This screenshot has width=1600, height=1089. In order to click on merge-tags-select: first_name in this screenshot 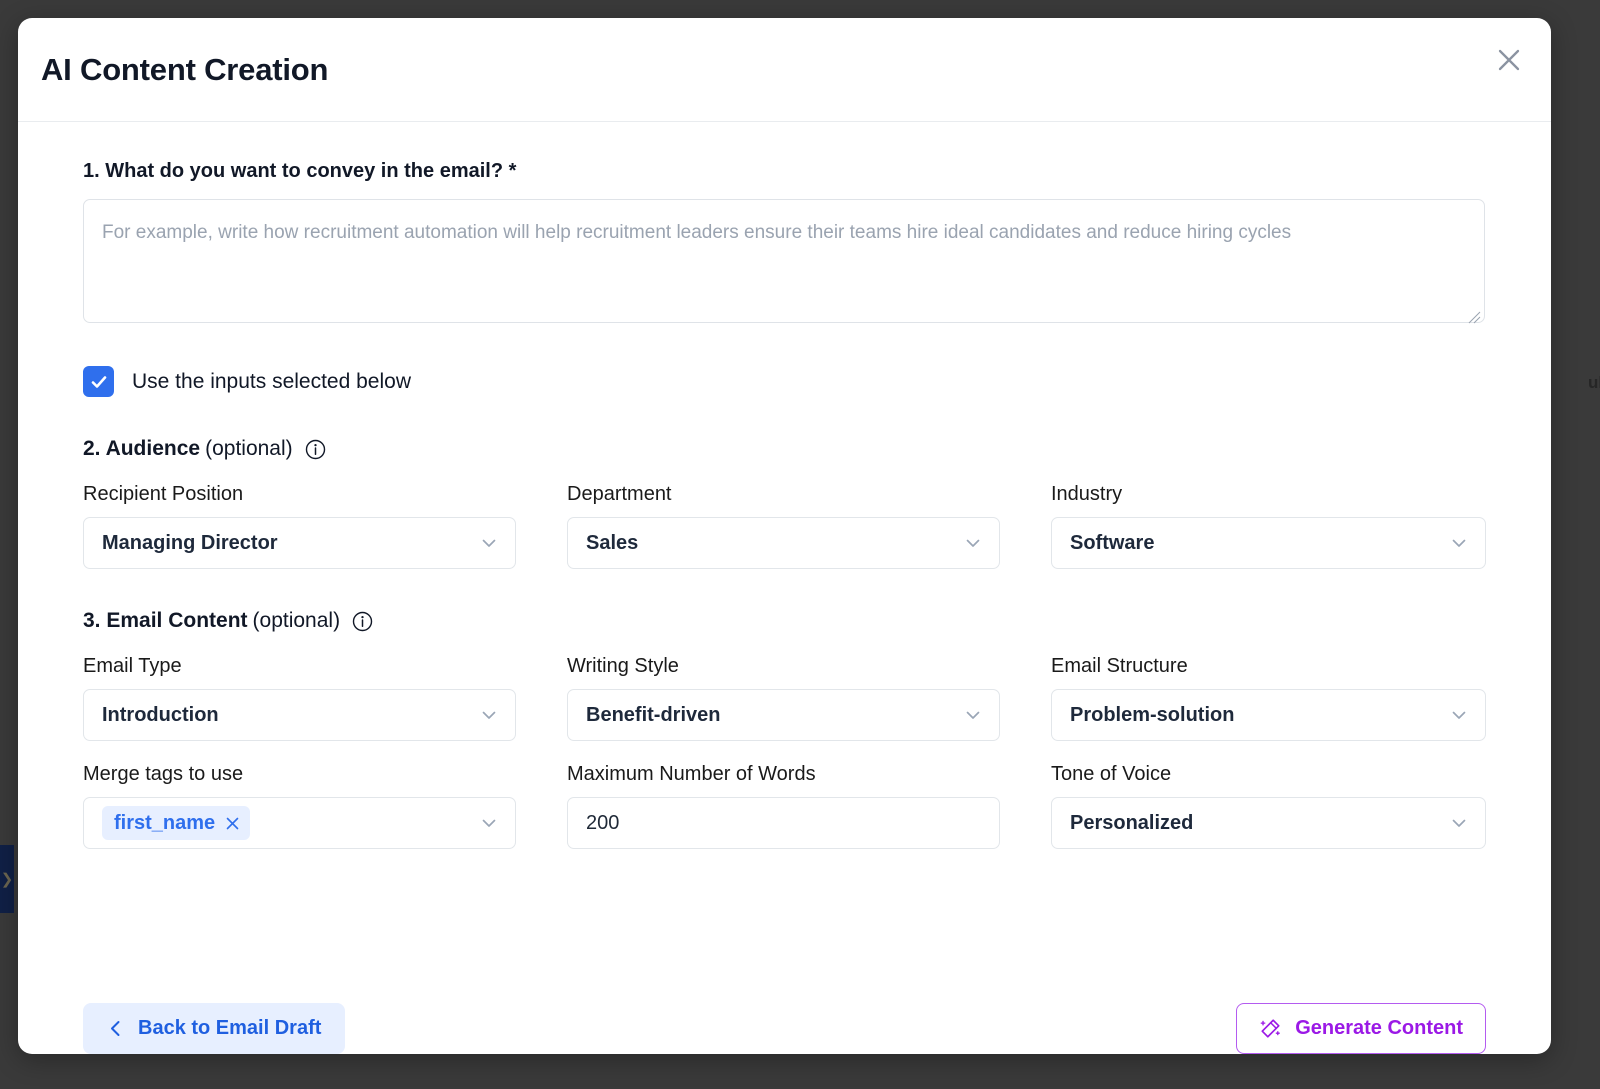, I will do `click(299, 823)`.